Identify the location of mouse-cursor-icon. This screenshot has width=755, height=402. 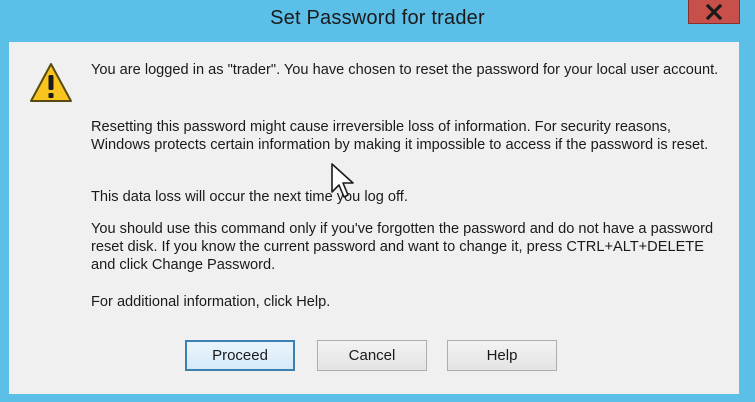
(342, 180).